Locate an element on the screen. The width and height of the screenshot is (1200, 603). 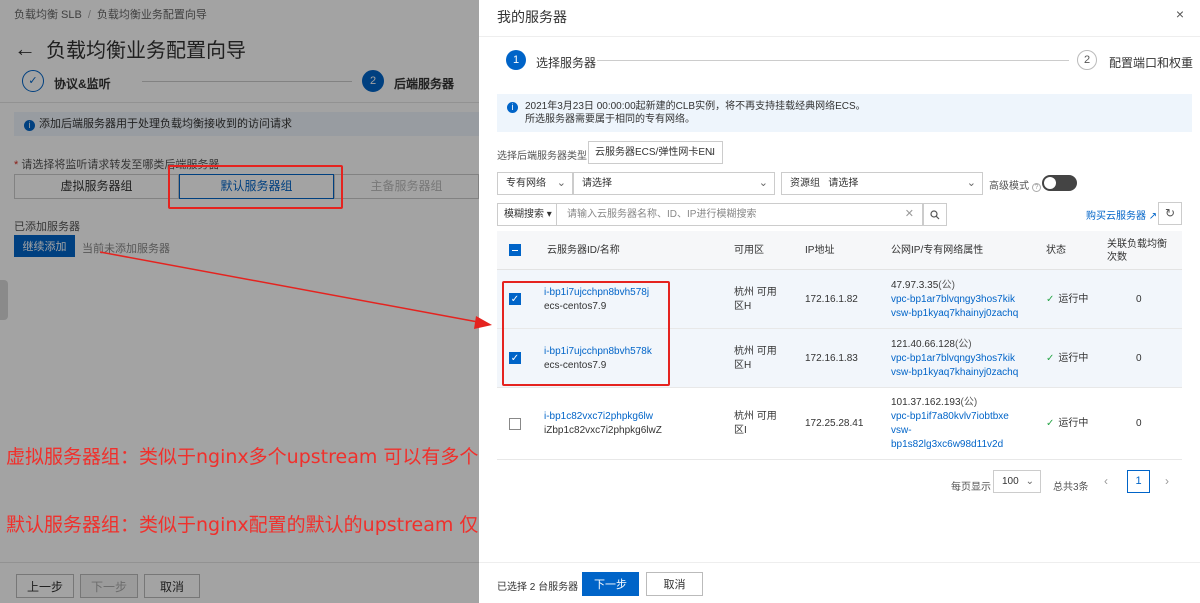
public-ip-text: 121.40.66.128(公) is located at coordinates (954, 345).